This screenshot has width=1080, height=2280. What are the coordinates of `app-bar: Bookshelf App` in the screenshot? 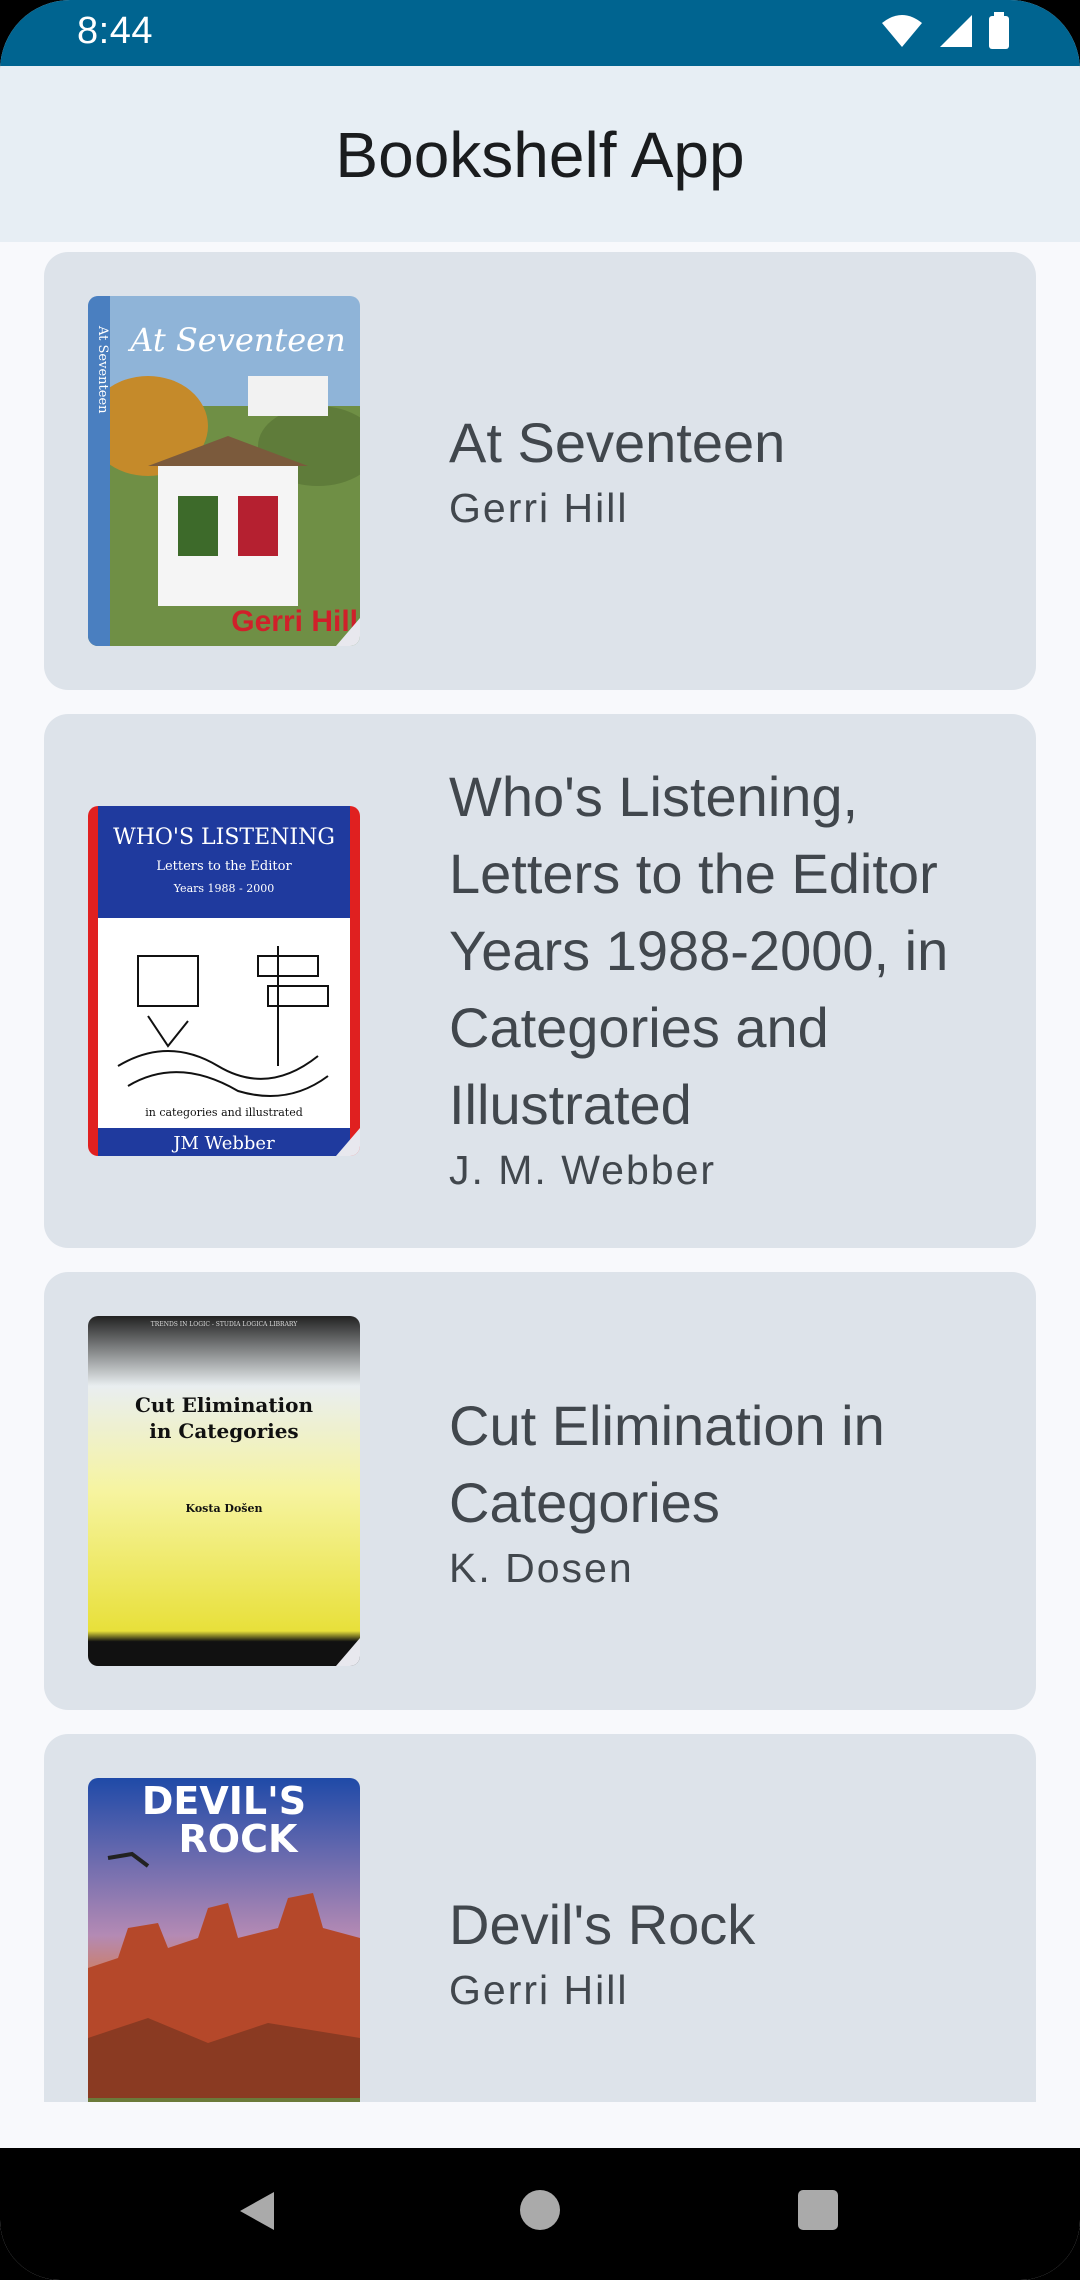 It's located at (540, 154).